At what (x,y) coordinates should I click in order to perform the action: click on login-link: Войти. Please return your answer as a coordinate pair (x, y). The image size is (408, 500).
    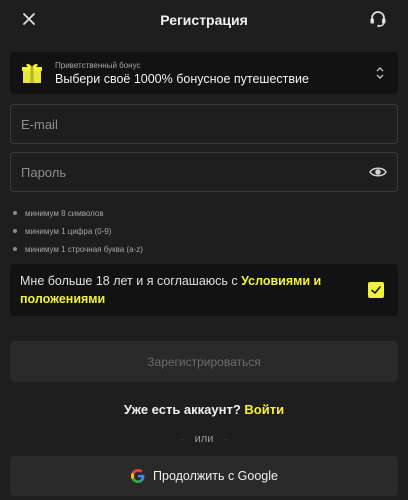
    Looking at the image, I should click on (264, 409).